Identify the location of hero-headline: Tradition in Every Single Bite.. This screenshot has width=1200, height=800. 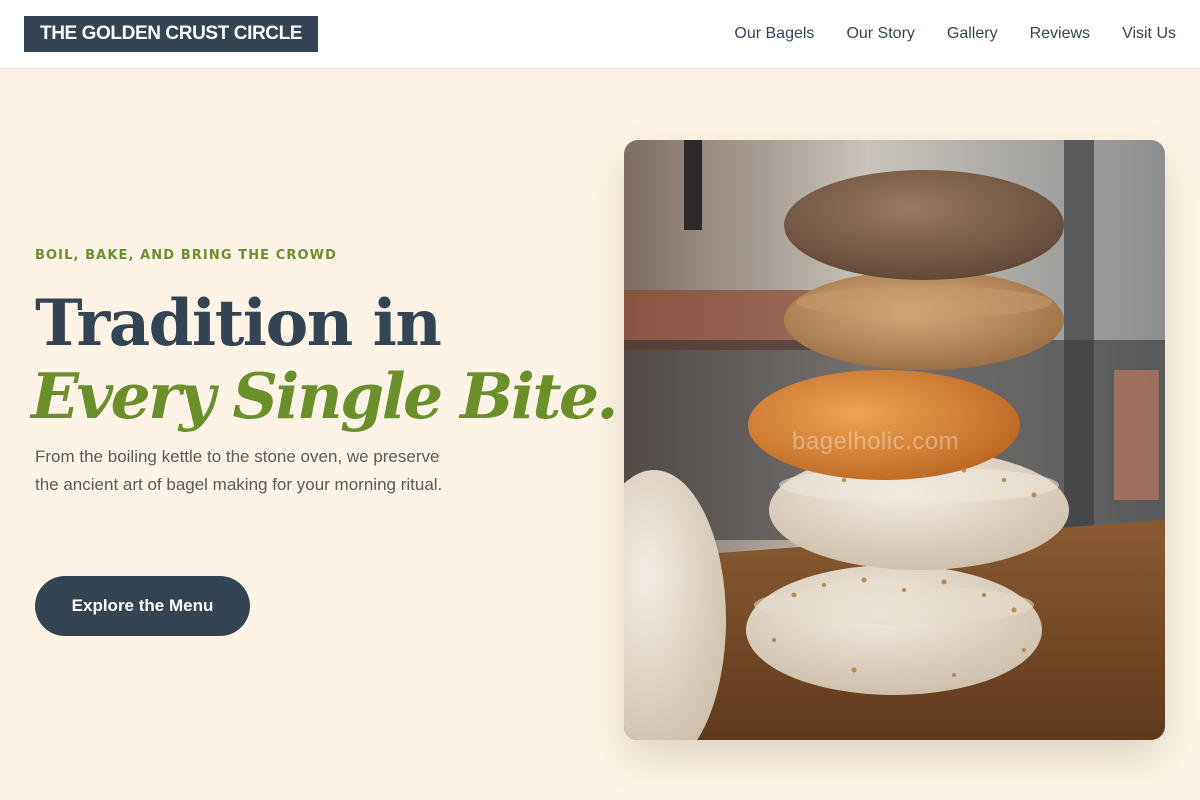
(324, 360).